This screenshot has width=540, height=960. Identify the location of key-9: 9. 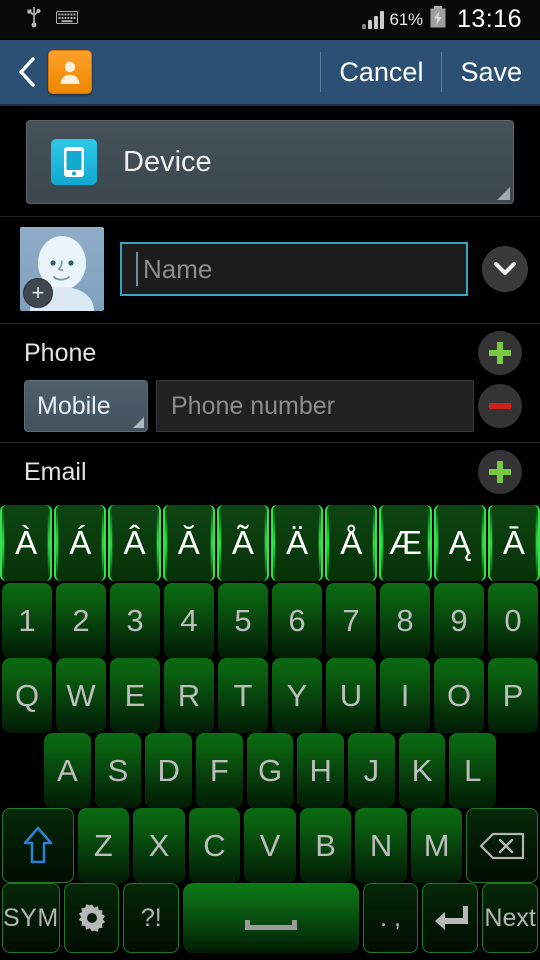
(459, 620).